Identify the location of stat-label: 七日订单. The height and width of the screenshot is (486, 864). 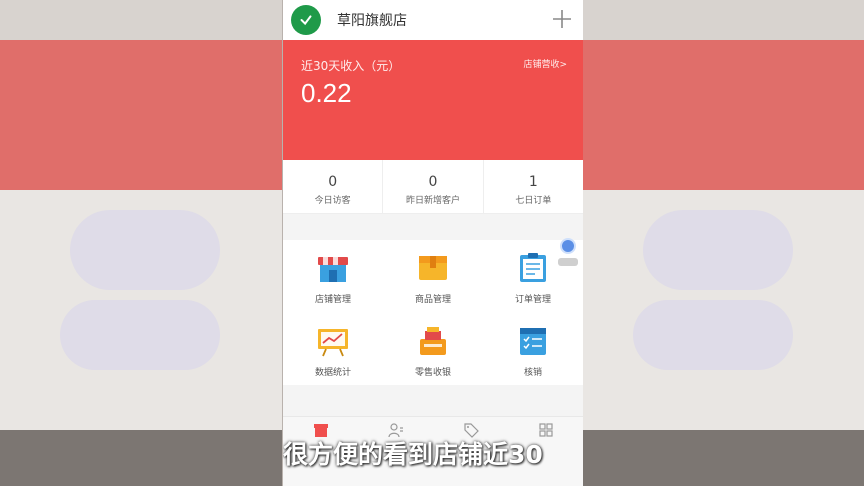
(533, 201).